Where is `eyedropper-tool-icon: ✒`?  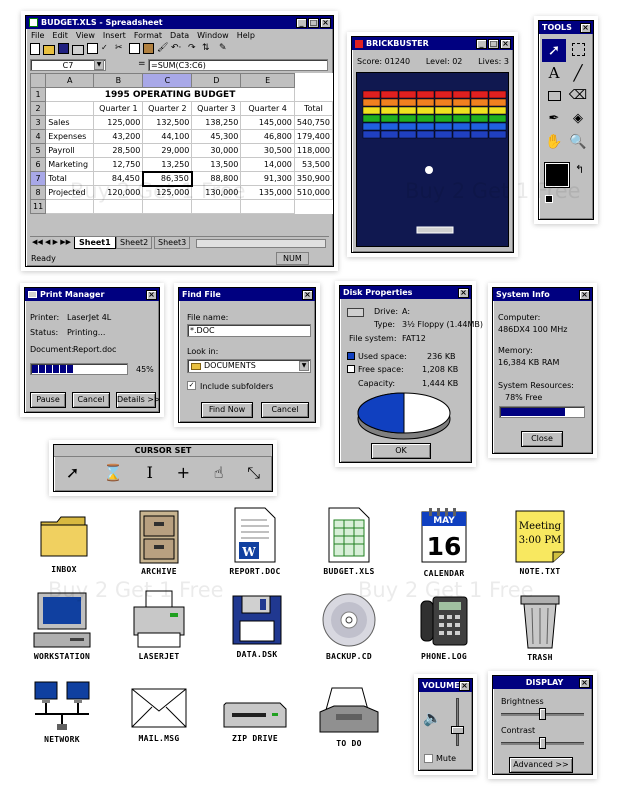 eyedropper-tool-icon: ✒ is located at coordinates (554, 119).